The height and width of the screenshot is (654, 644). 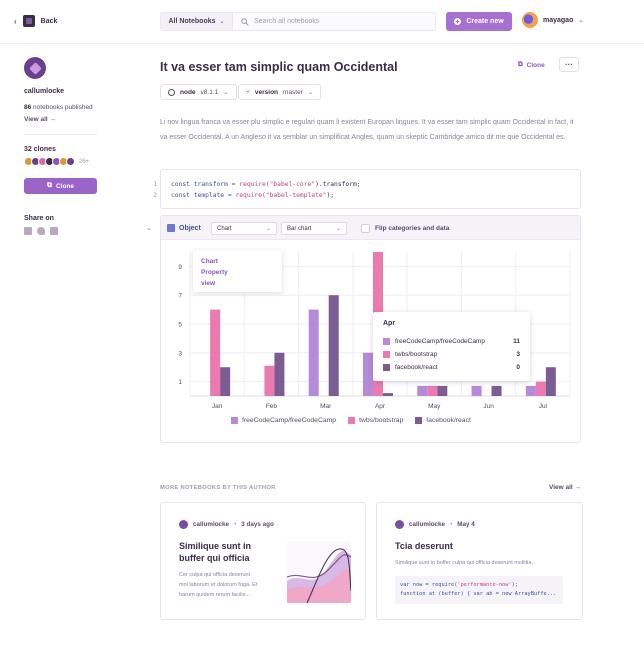 What do you see at coordinates (334, 21) in the screenshot?
I see `search-input: Search all notebooks` at bounding box center [334, 21].